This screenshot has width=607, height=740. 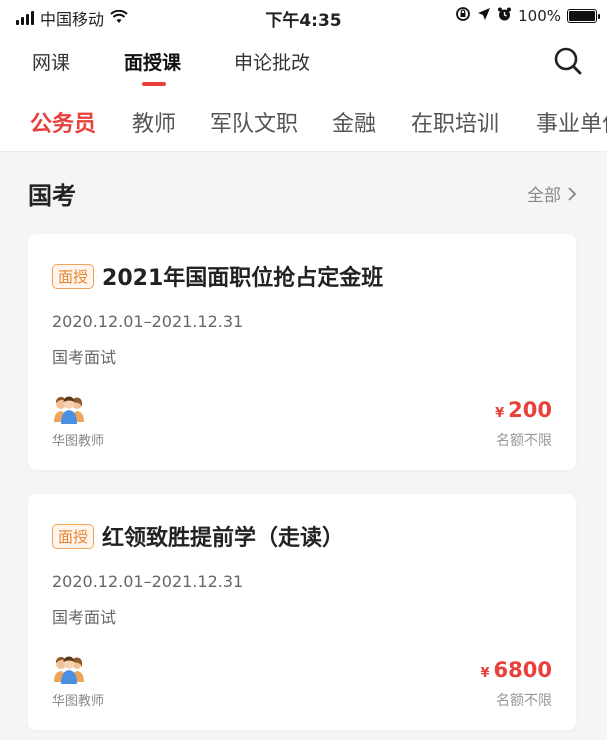 What do you see at coordinates (455, 122) in the screenshot?
I see `category-tab-in-service-training: 在职培训` at bounding box center [455, 122].